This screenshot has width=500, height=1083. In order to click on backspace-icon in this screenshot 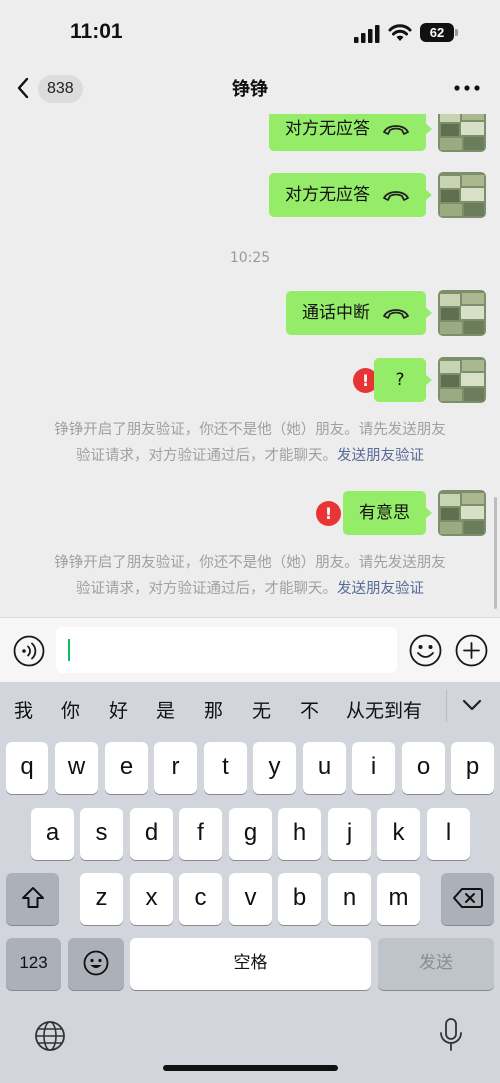, I will do `click(467, 898)`.